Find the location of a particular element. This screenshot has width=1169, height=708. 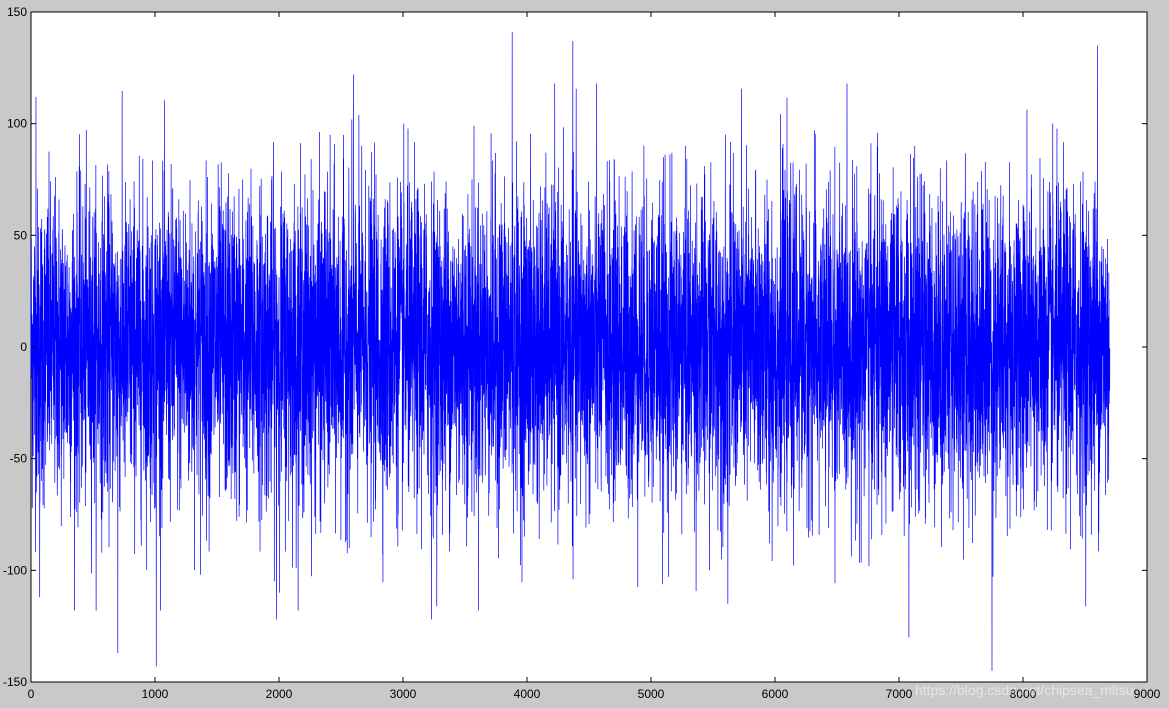

y-tick-label: 0 is located at coordinates (23, 347).